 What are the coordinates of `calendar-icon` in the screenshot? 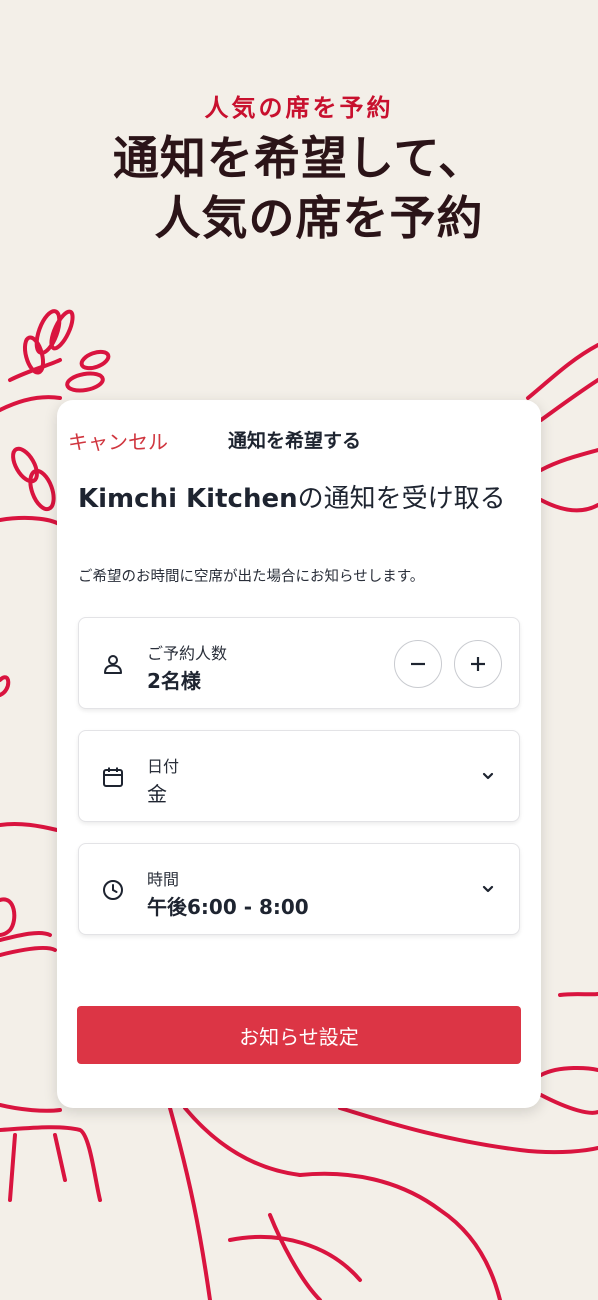 It's located at (113, 777).